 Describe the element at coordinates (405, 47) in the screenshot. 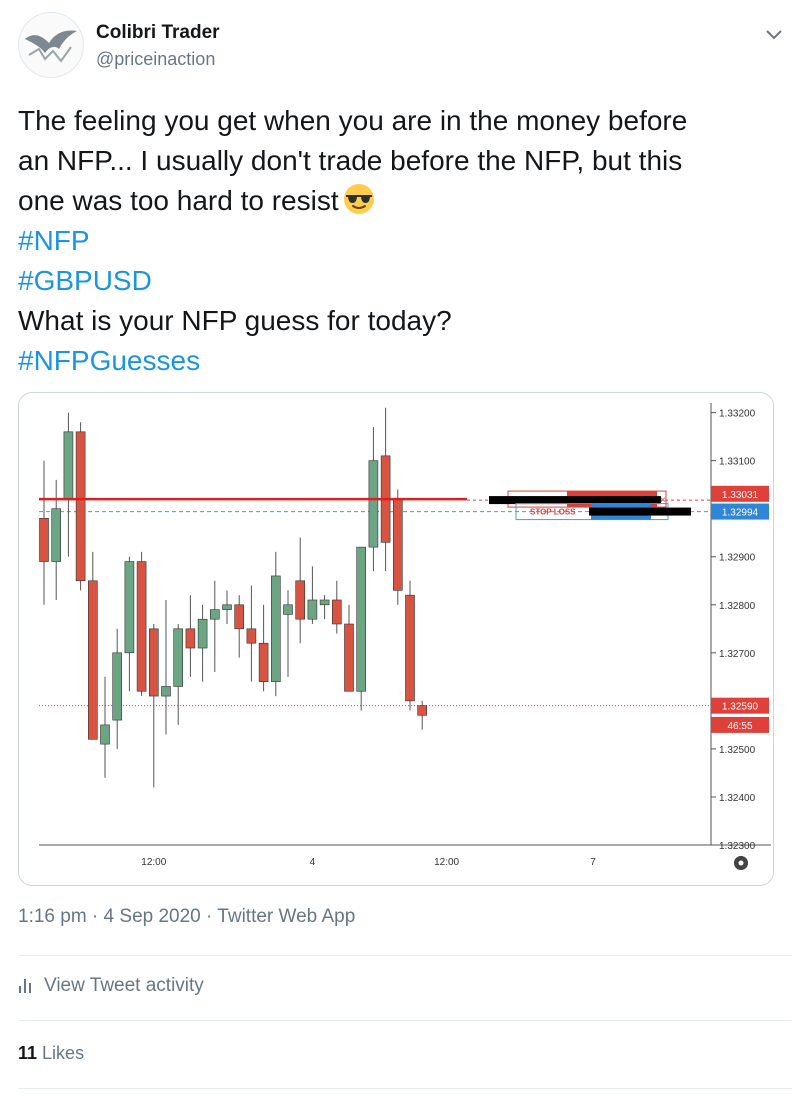

I see `tweet-header: Colibri Trader @priceinaction` at that location.